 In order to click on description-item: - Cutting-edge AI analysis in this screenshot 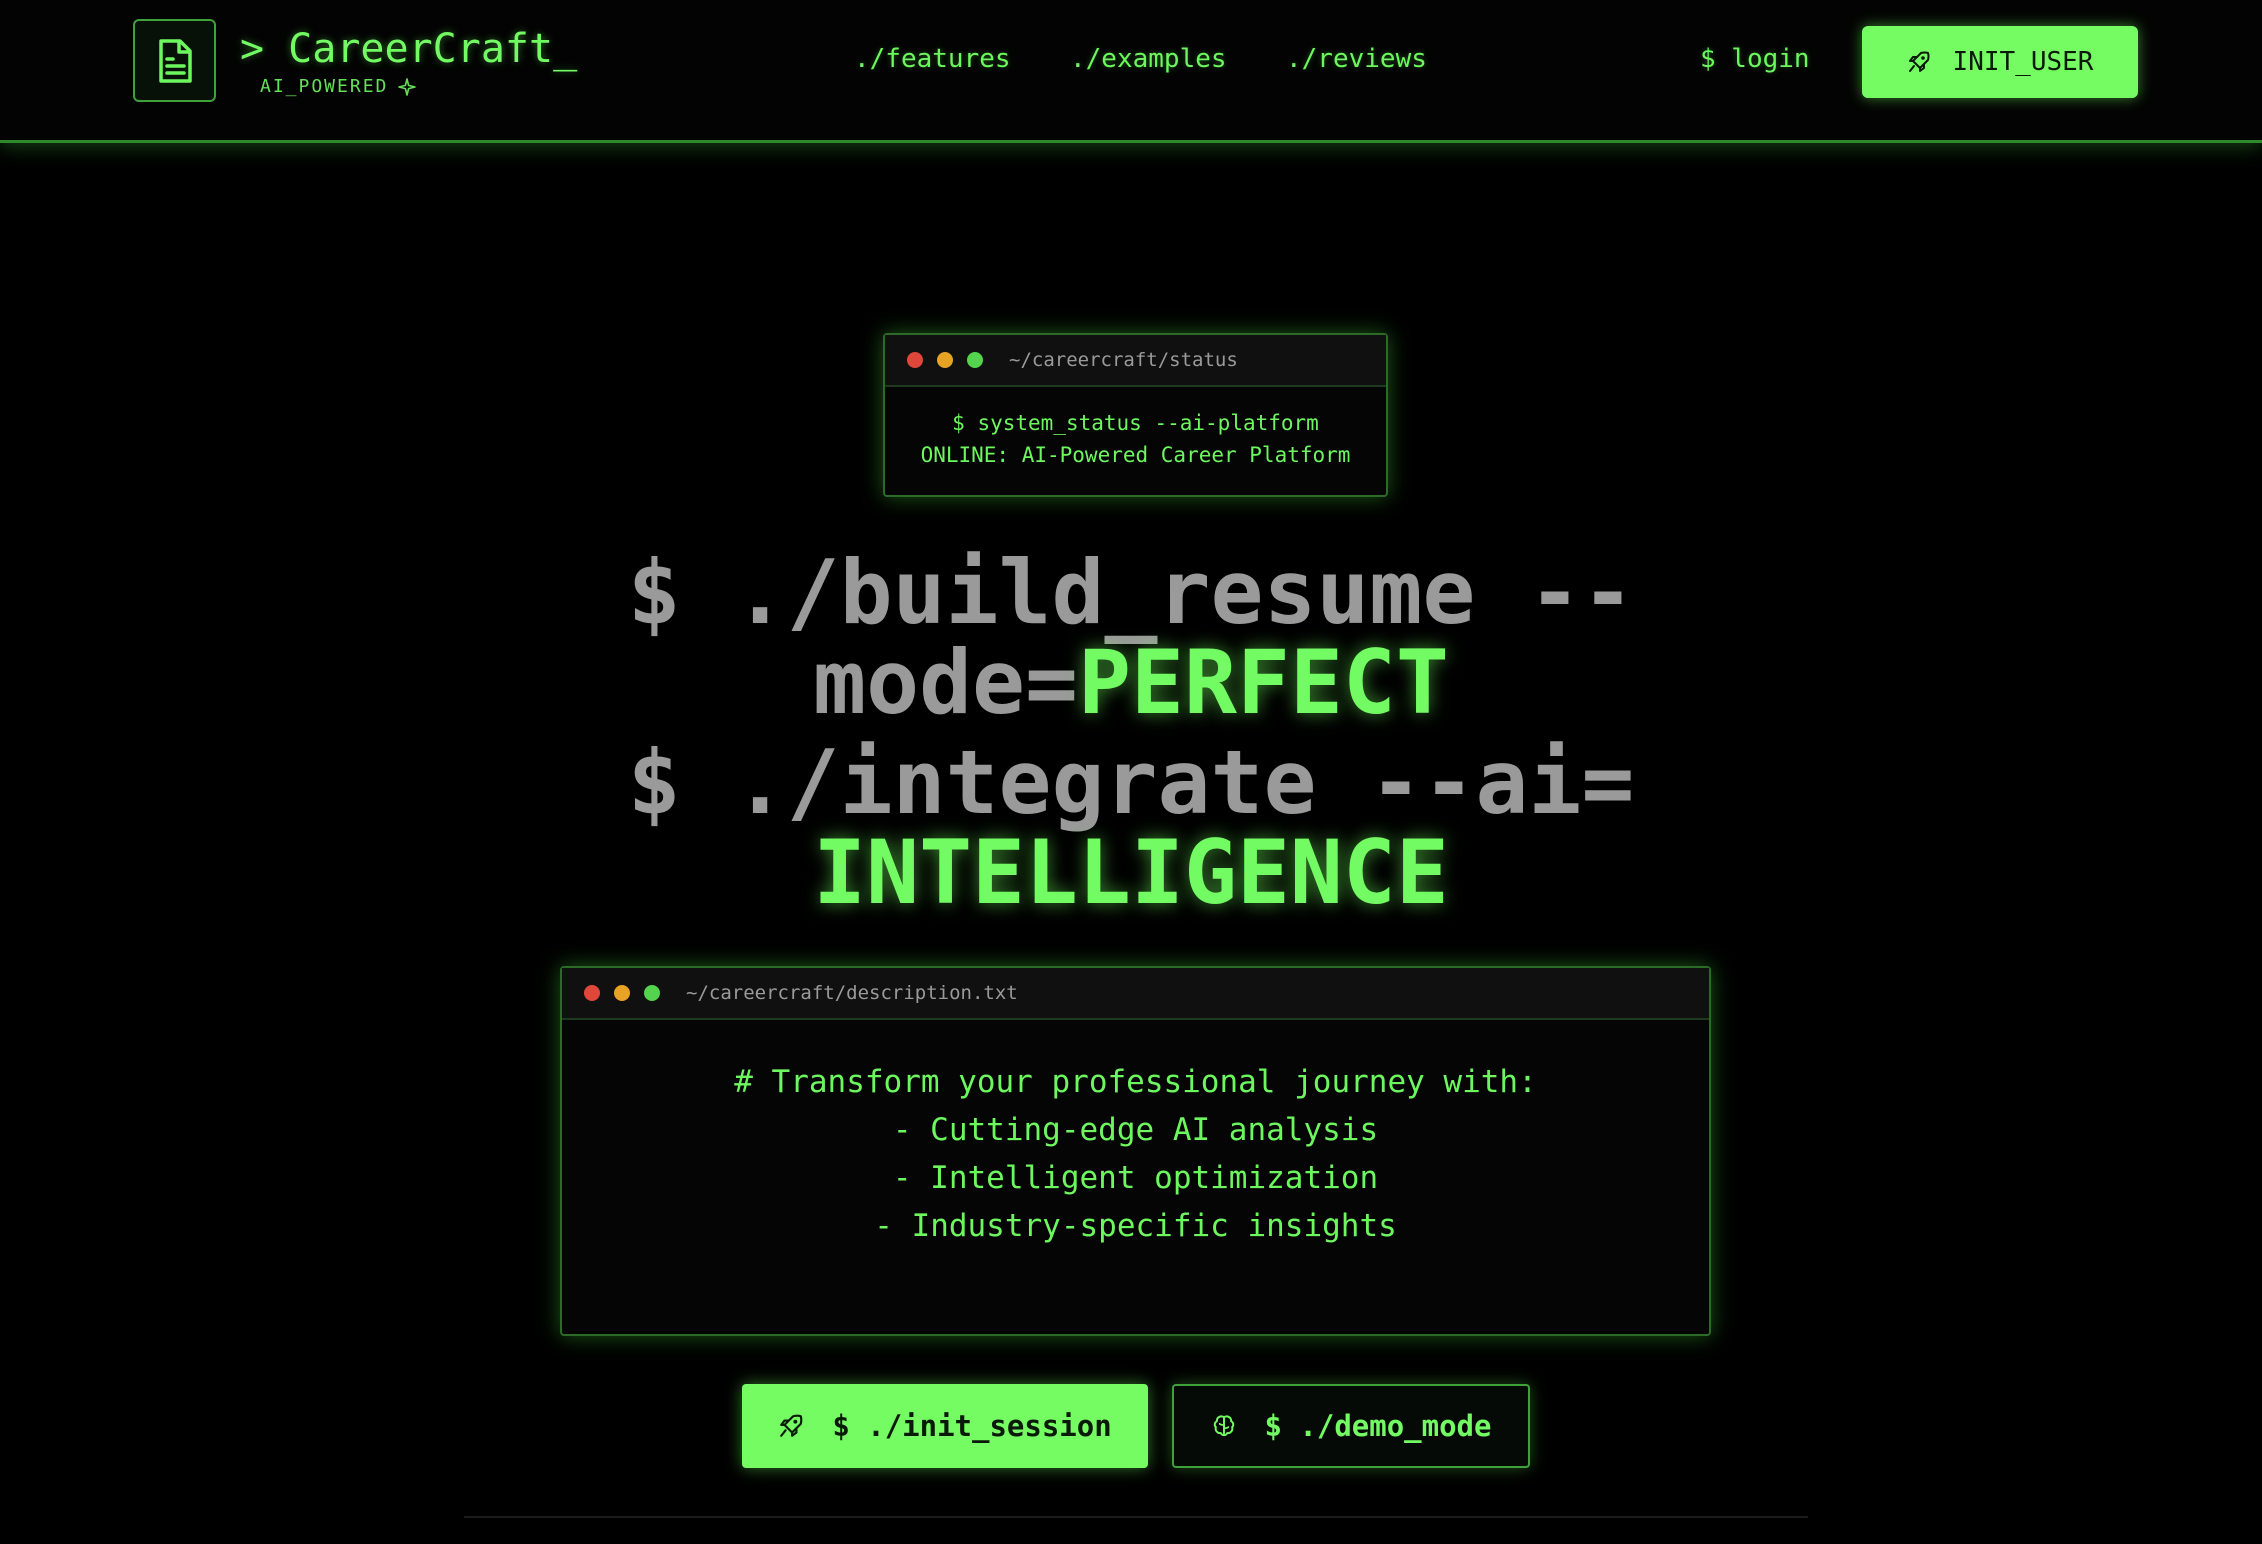, I will do `click(1135, 1130)`.